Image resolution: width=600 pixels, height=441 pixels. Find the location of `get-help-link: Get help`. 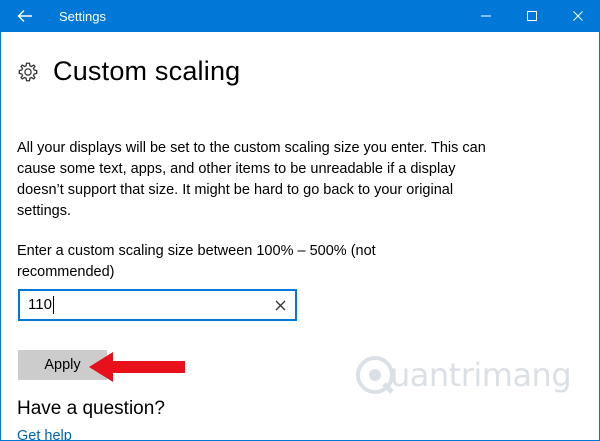

get-help-link: Get help is located at coordinates (44, 434).